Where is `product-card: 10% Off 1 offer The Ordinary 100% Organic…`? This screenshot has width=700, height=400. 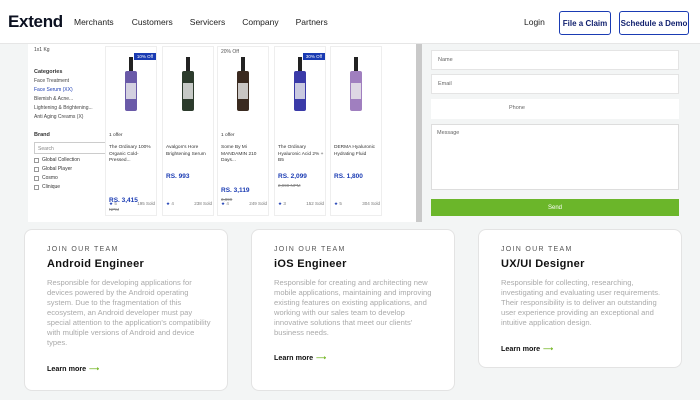 product-card: 10% Off 1 offer The Ordinary 100% Organic… is located at coordinates (131, 131).